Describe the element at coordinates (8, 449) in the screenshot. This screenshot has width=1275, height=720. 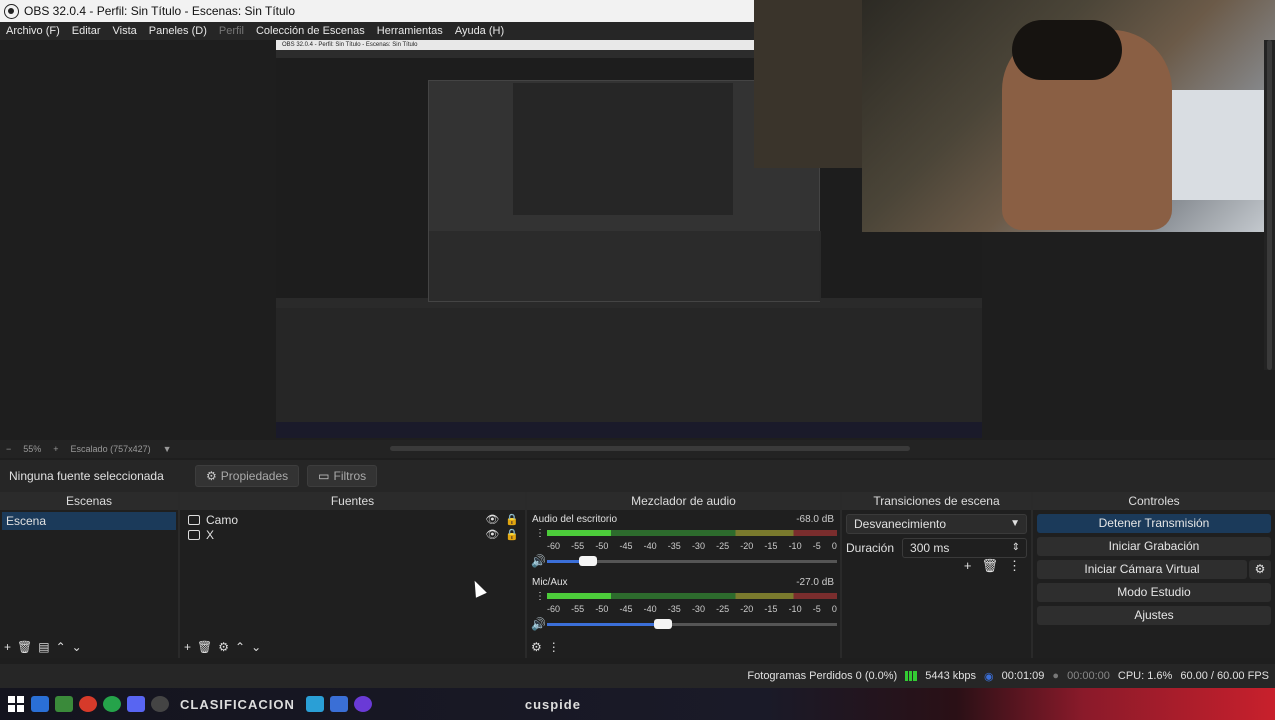
I see `zoom-out-button: −` at that location.